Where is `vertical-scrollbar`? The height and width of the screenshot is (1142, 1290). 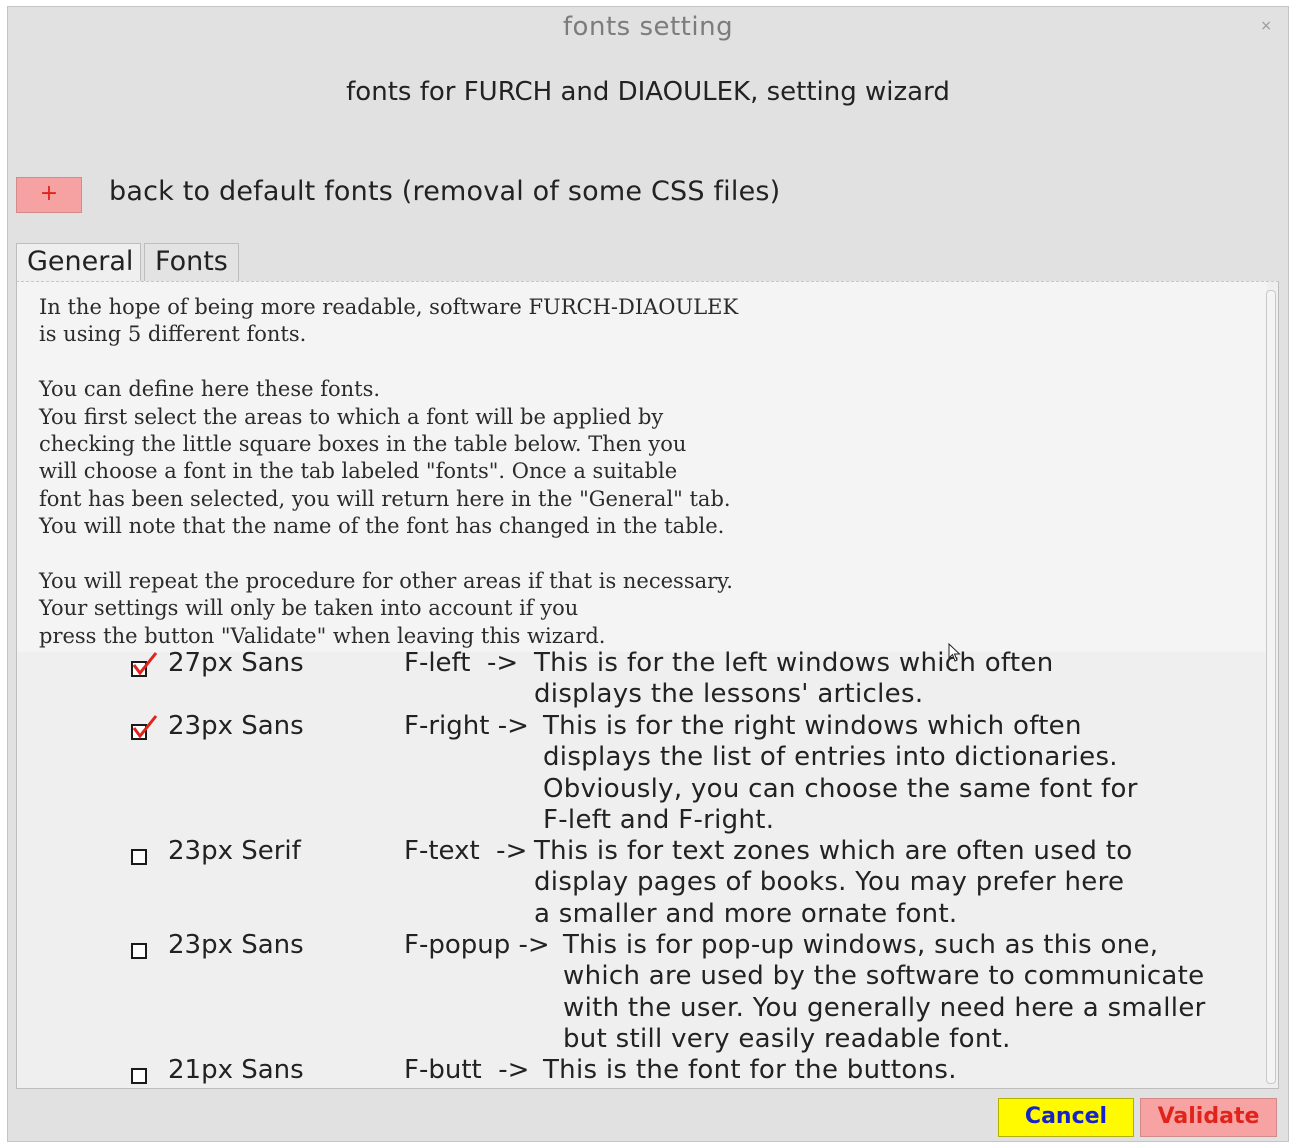
vertical-scrollbar is located at coordinates (1271, 687).